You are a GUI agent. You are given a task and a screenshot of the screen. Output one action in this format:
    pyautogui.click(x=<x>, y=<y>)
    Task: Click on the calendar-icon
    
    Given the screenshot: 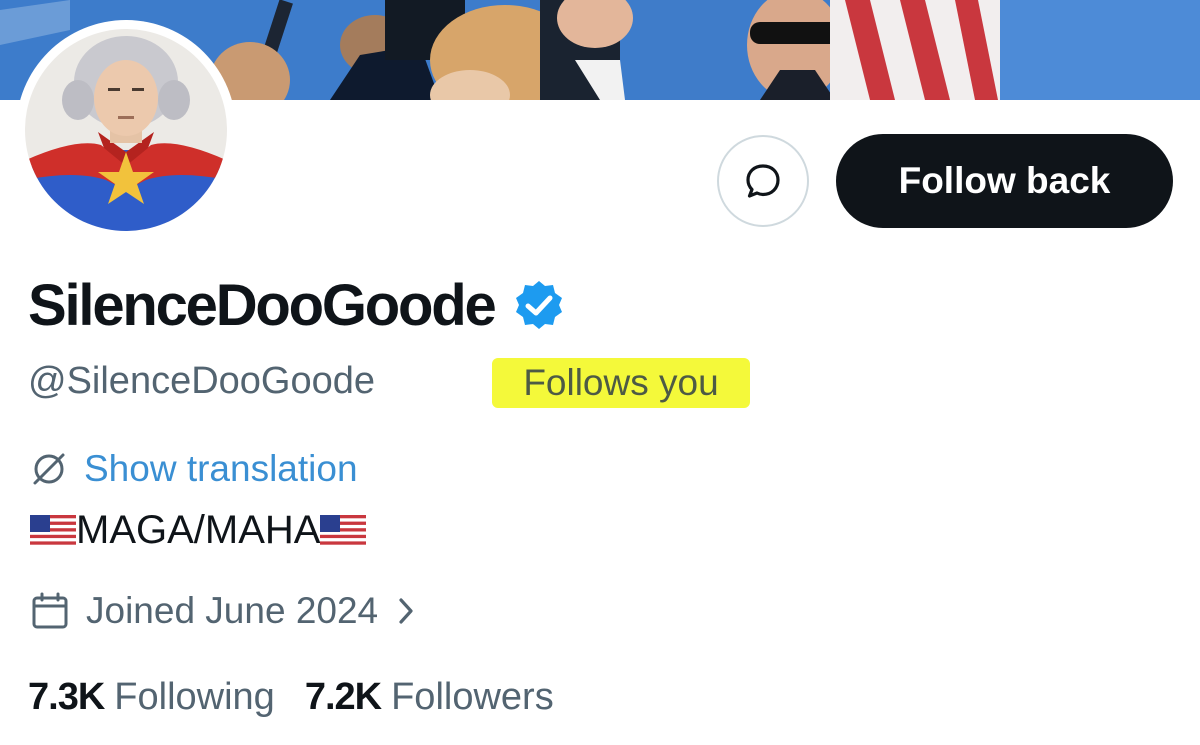 What is the action you would take?
    pyautogui.click(x=50, y=610)
    